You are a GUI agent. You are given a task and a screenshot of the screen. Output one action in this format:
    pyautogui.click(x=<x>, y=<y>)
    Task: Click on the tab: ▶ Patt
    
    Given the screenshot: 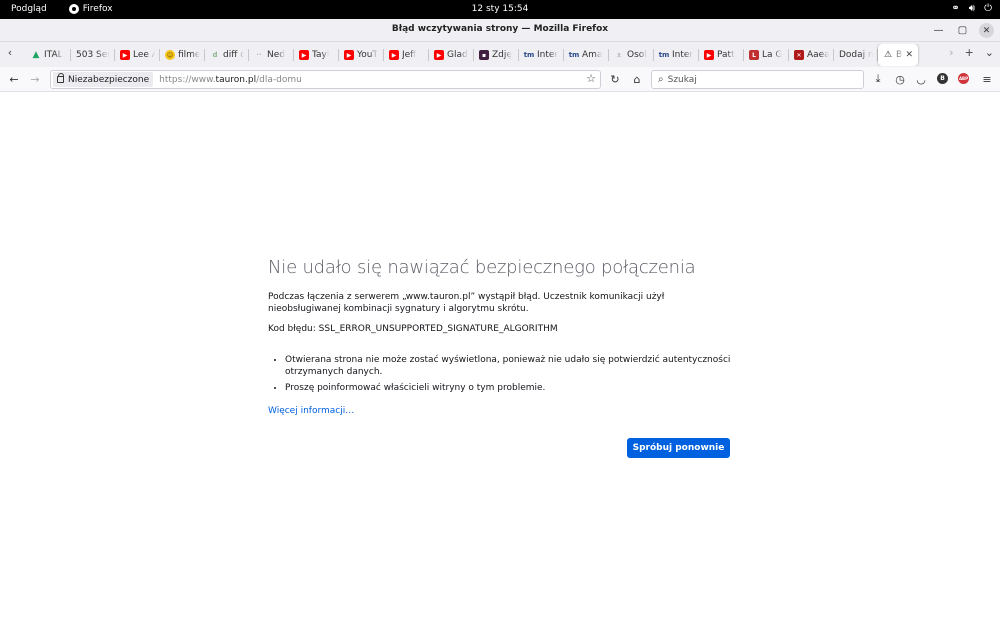 What is the action you would take?
    pyautogui.click(x=721, y=55)
    